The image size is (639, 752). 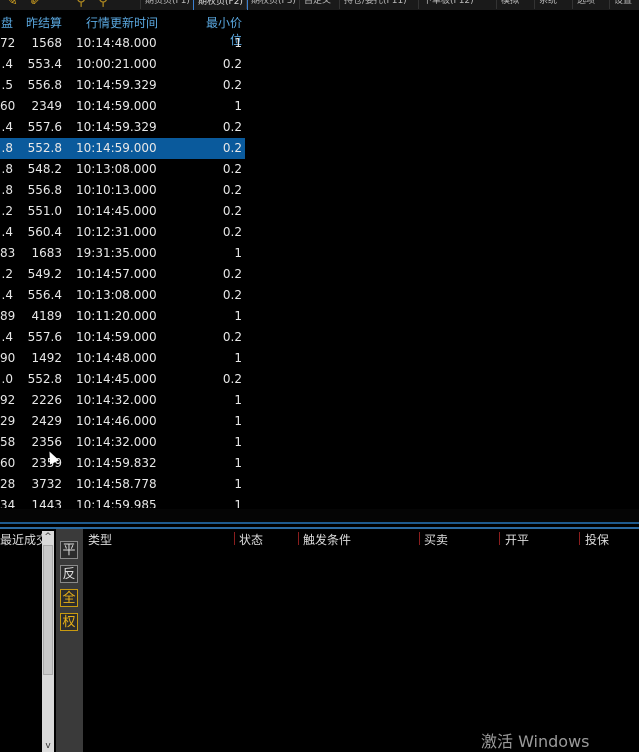 I want to click on menu-settings: 设置, so click(x=622, y=4).